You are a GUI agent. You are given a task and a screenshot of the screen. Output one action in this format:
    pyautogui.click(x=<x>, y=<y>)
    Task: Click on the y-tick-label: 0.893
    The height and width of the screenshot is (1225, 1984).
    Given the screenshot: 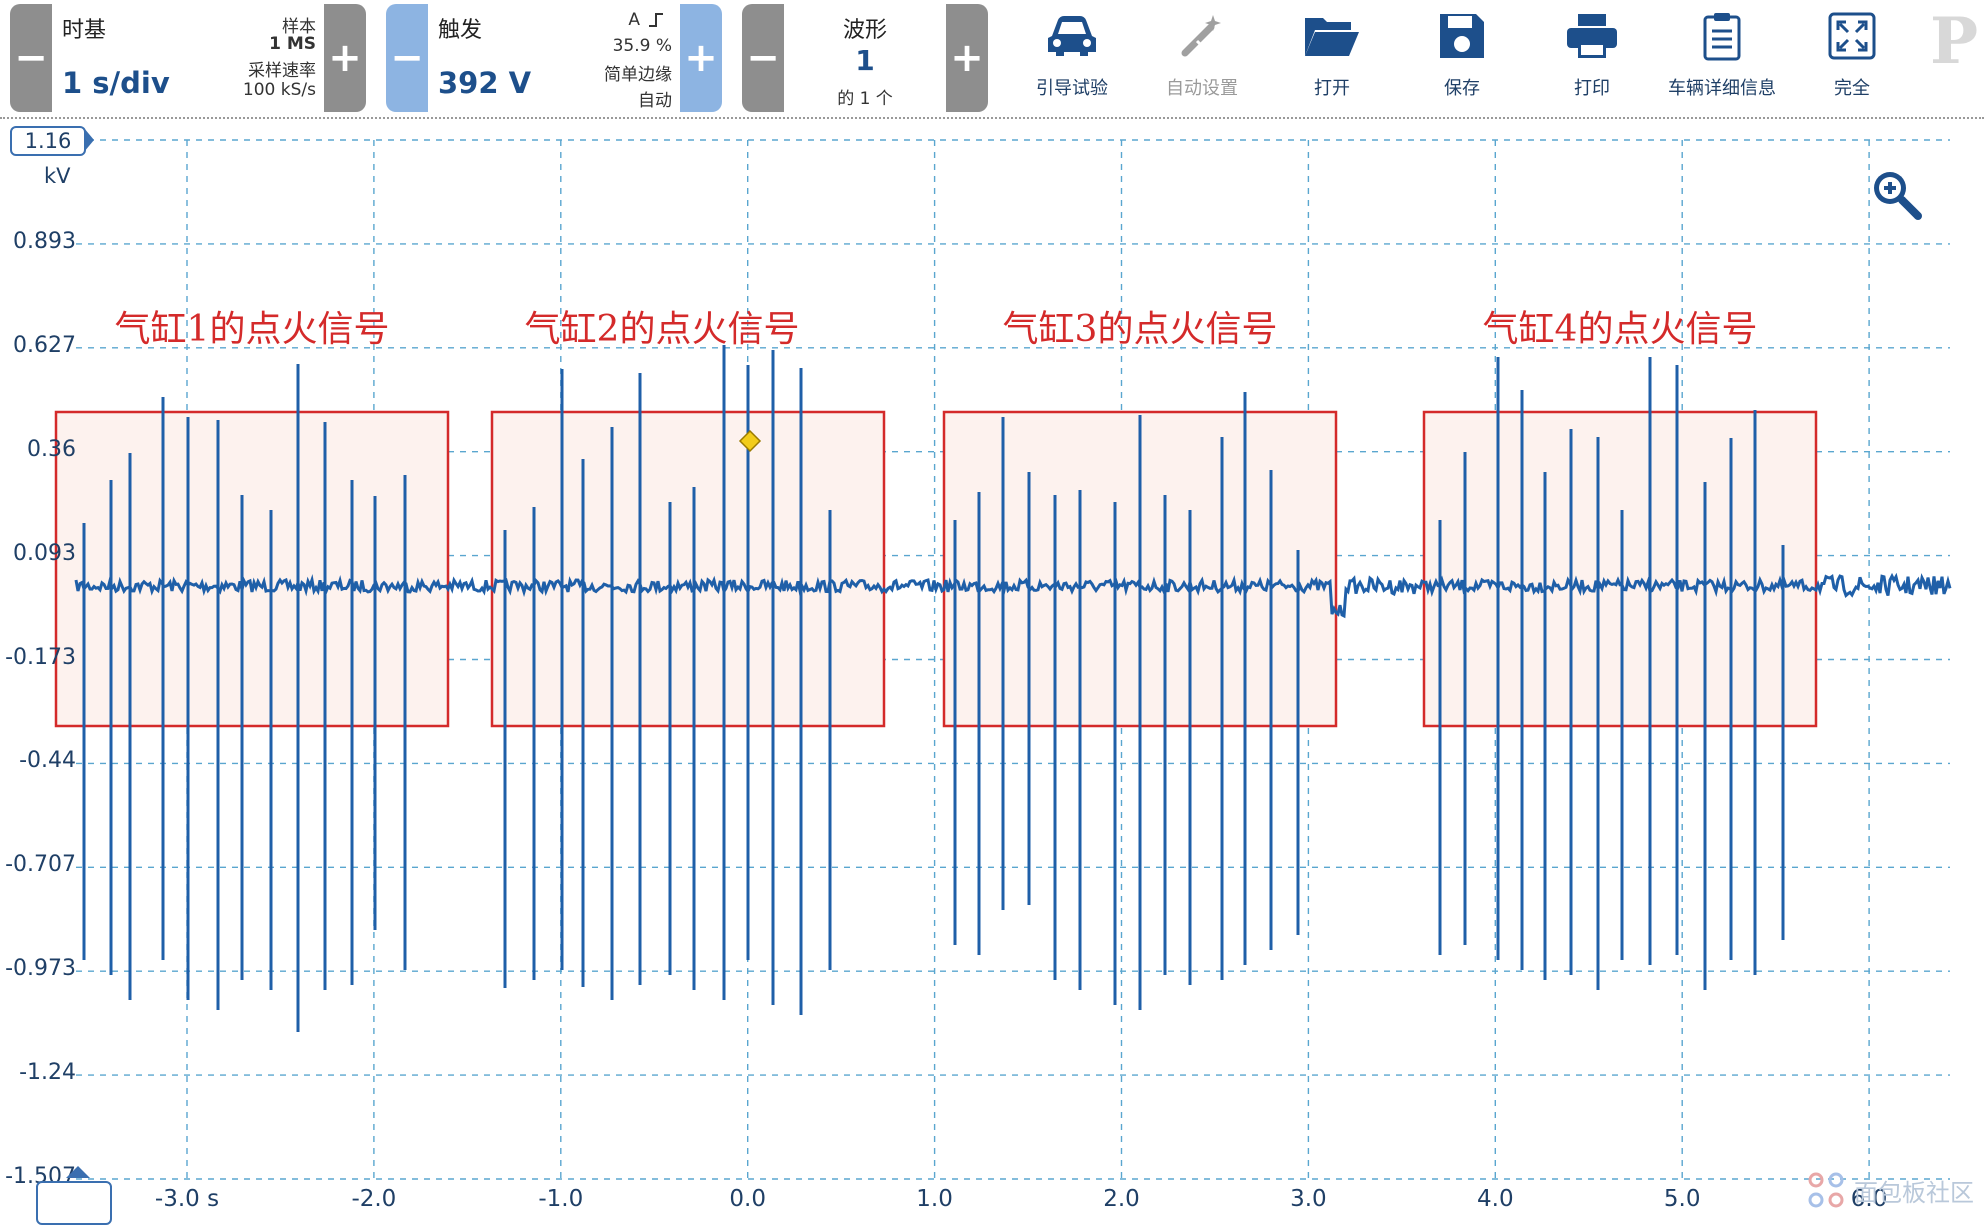 What is the action you would take?
    pyautogui.click(x=44, y=241)
    